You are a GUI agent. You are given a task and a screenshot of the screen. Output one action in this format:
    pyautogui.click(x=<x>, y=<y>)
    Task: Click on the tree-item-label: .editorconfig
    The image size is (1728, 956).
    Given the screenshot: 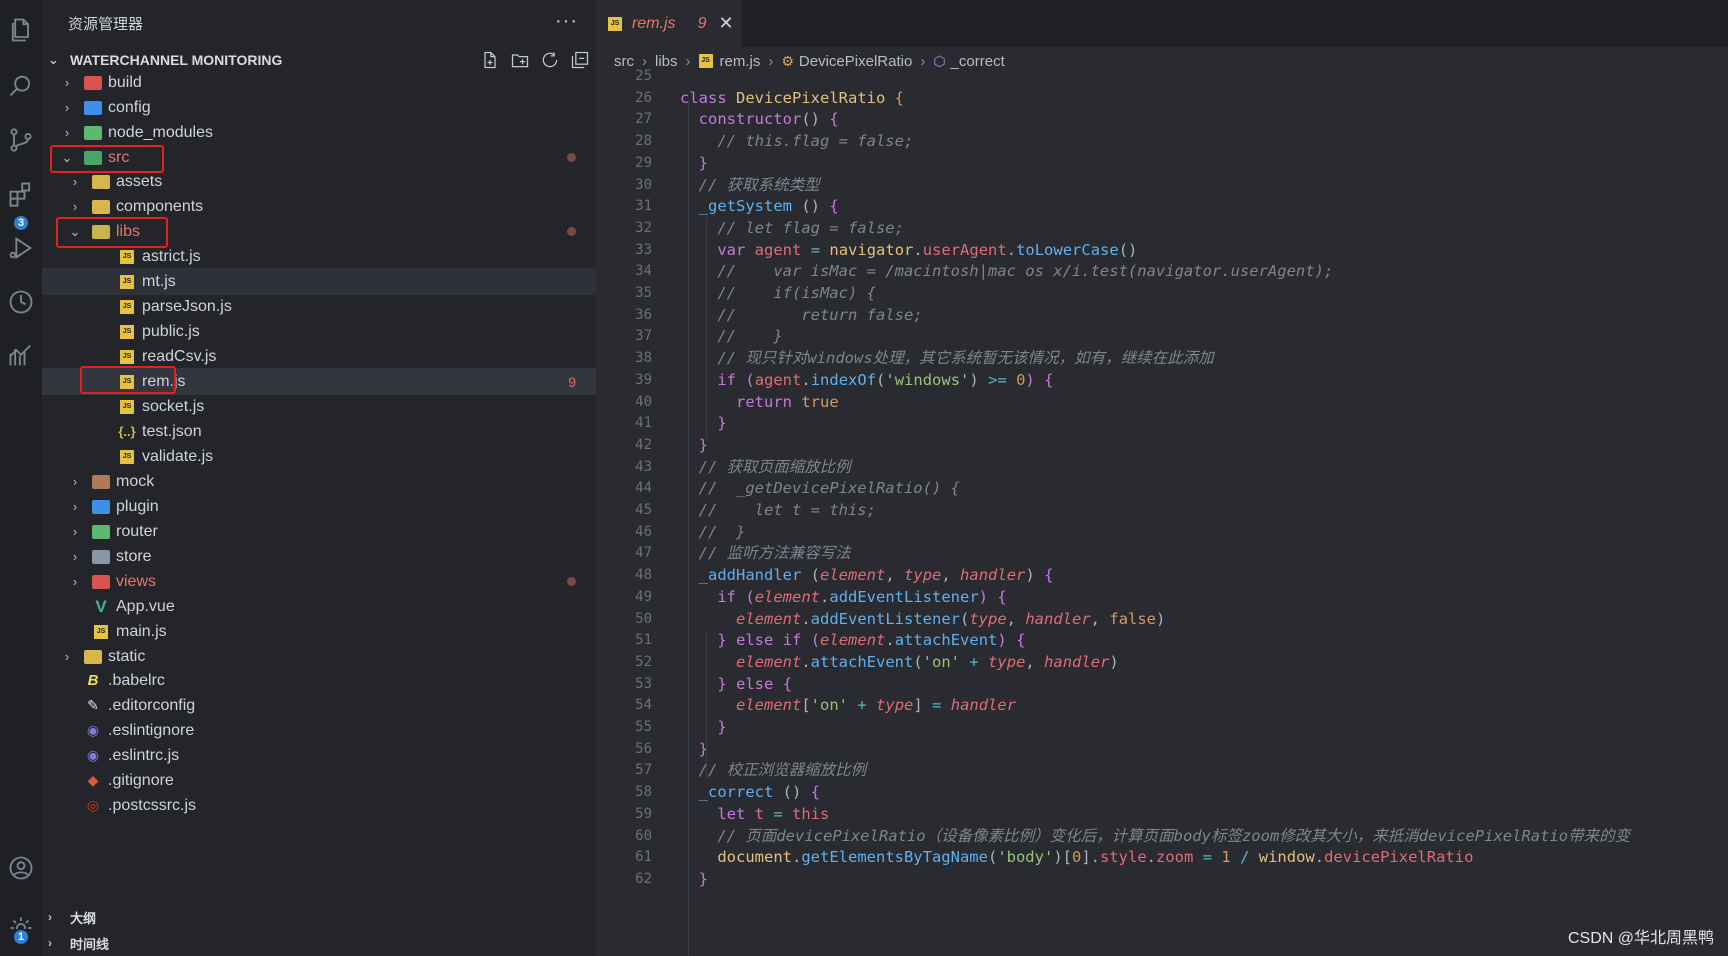 What is the action you would take?
    pyautogui.click(x=152, y=705)
    